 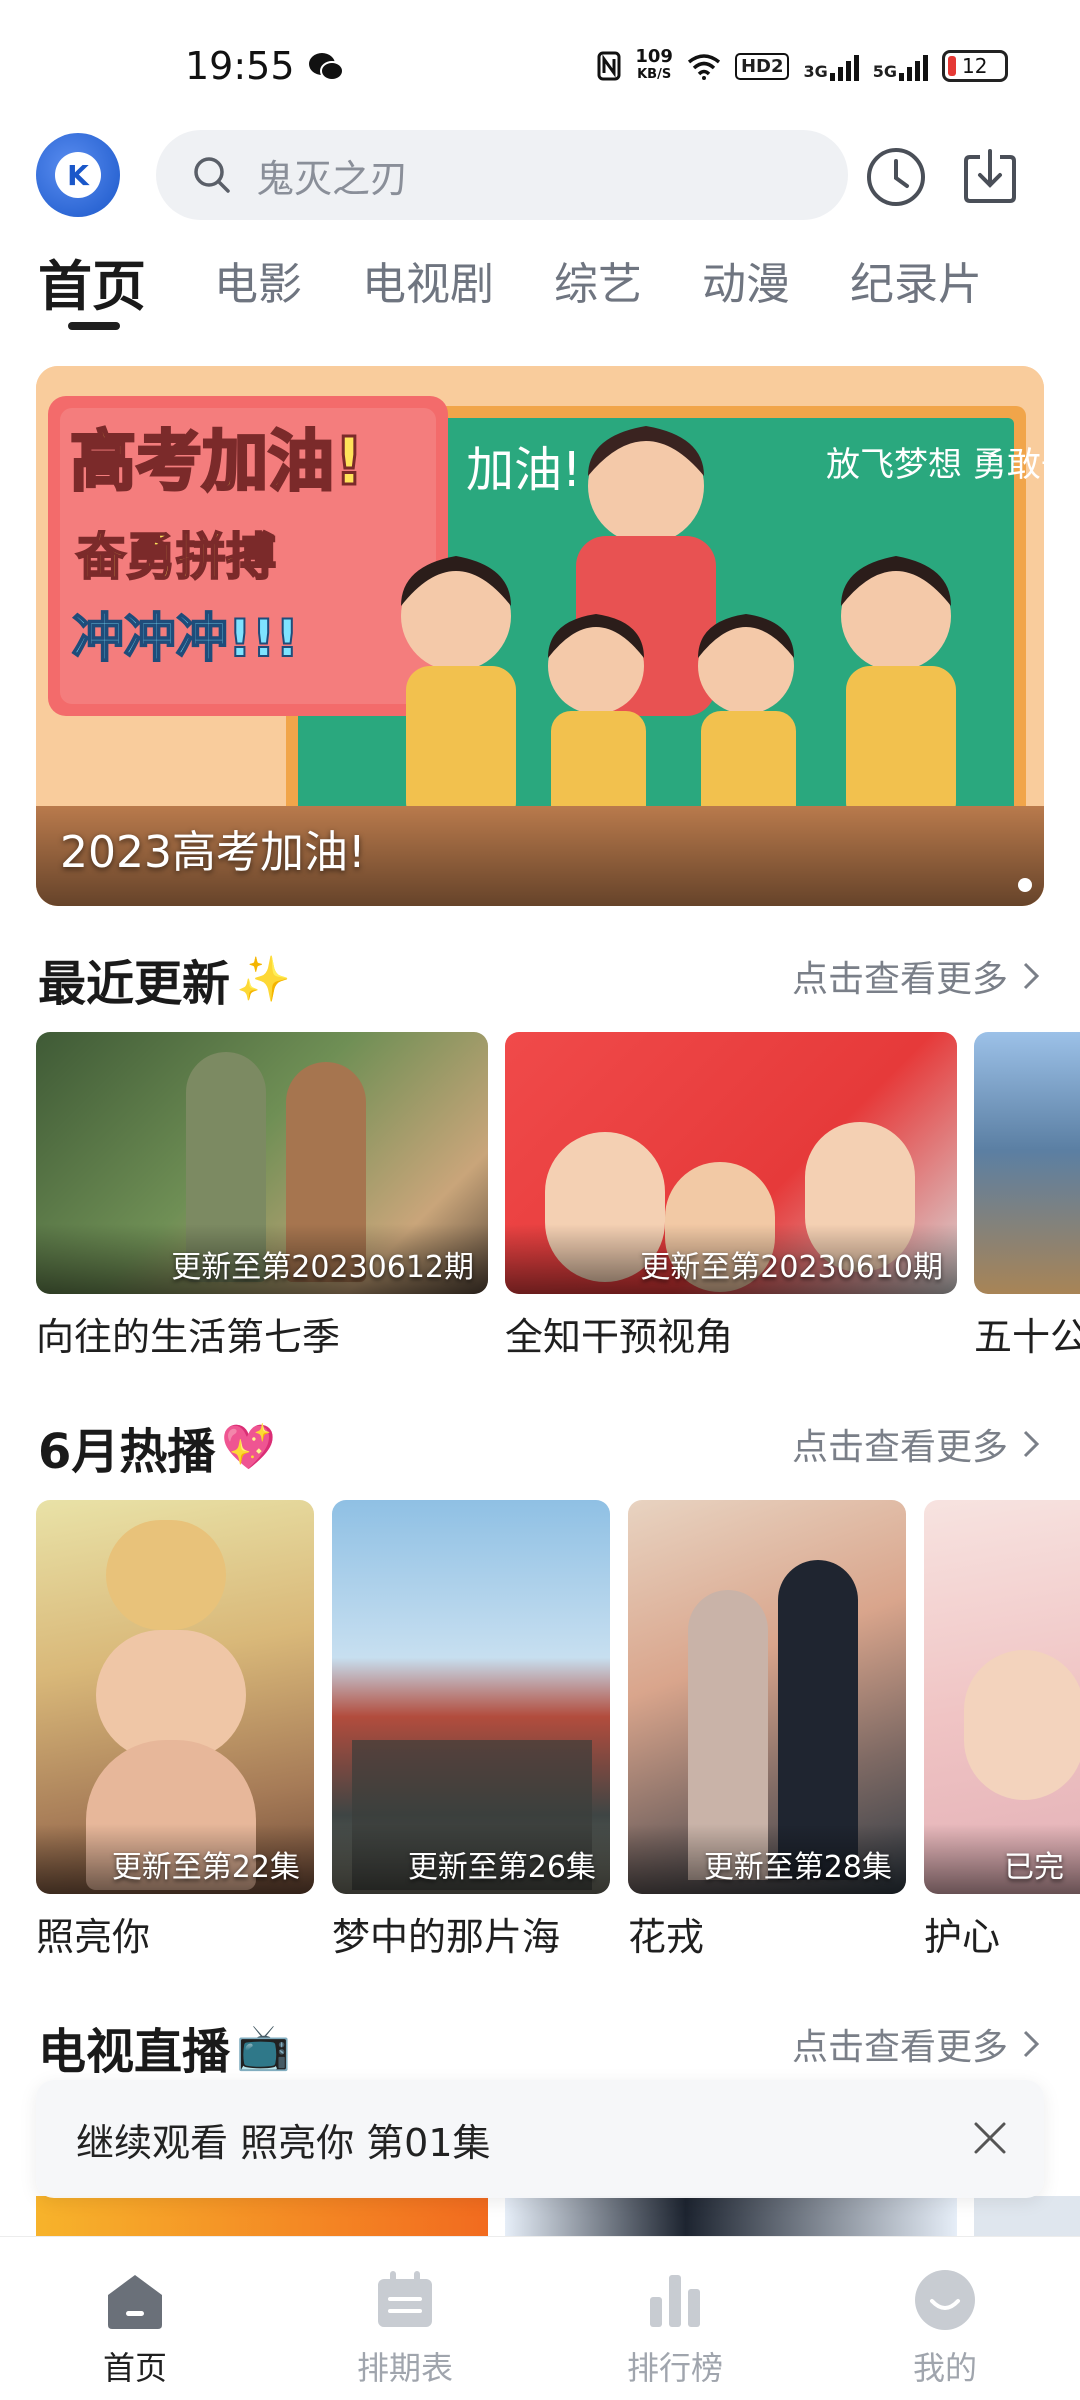 I want to click on sparkle-icon: ✨, so click(x=263, y=979).